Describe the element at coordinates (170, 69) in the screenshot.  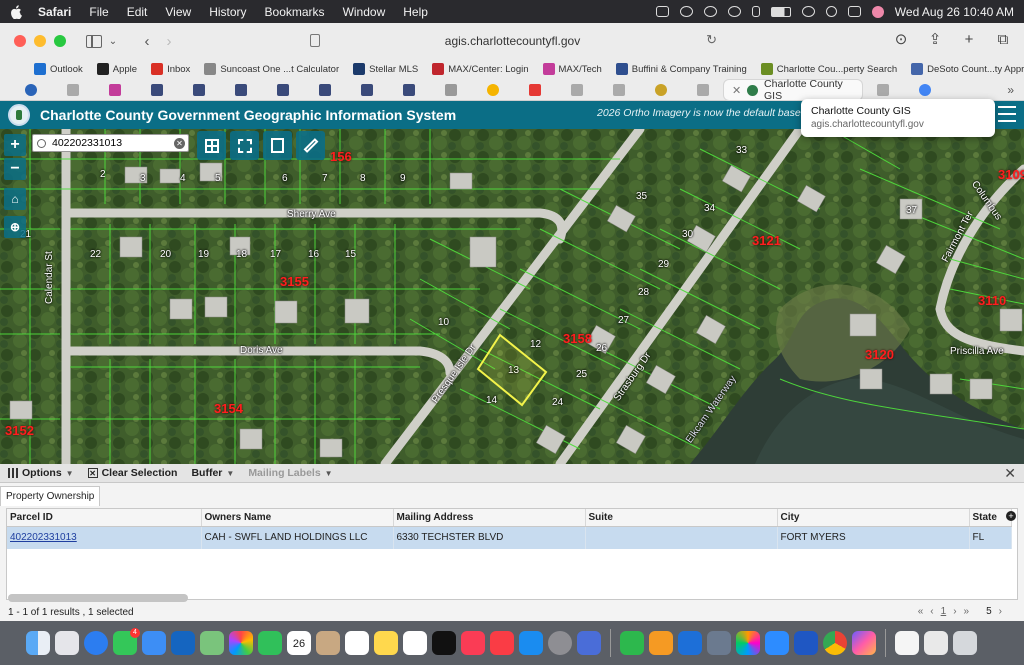
I see `bookmark-item: Inbox` at that location.